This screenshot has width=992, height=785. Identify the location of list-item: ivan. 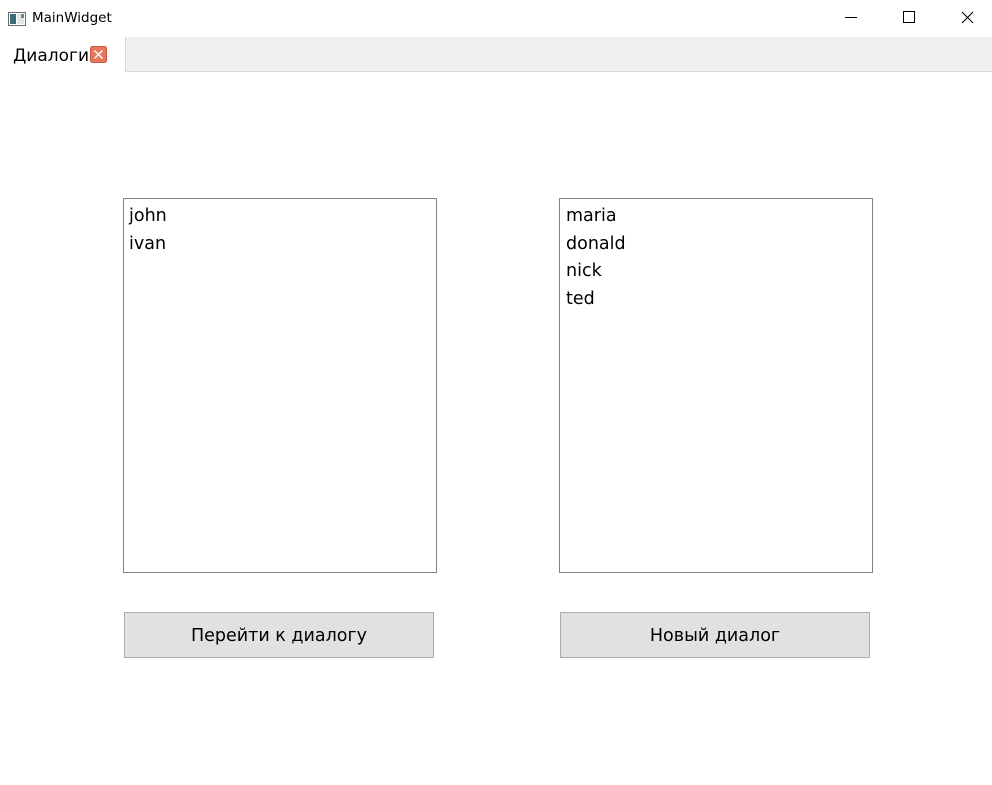
(280, 245).